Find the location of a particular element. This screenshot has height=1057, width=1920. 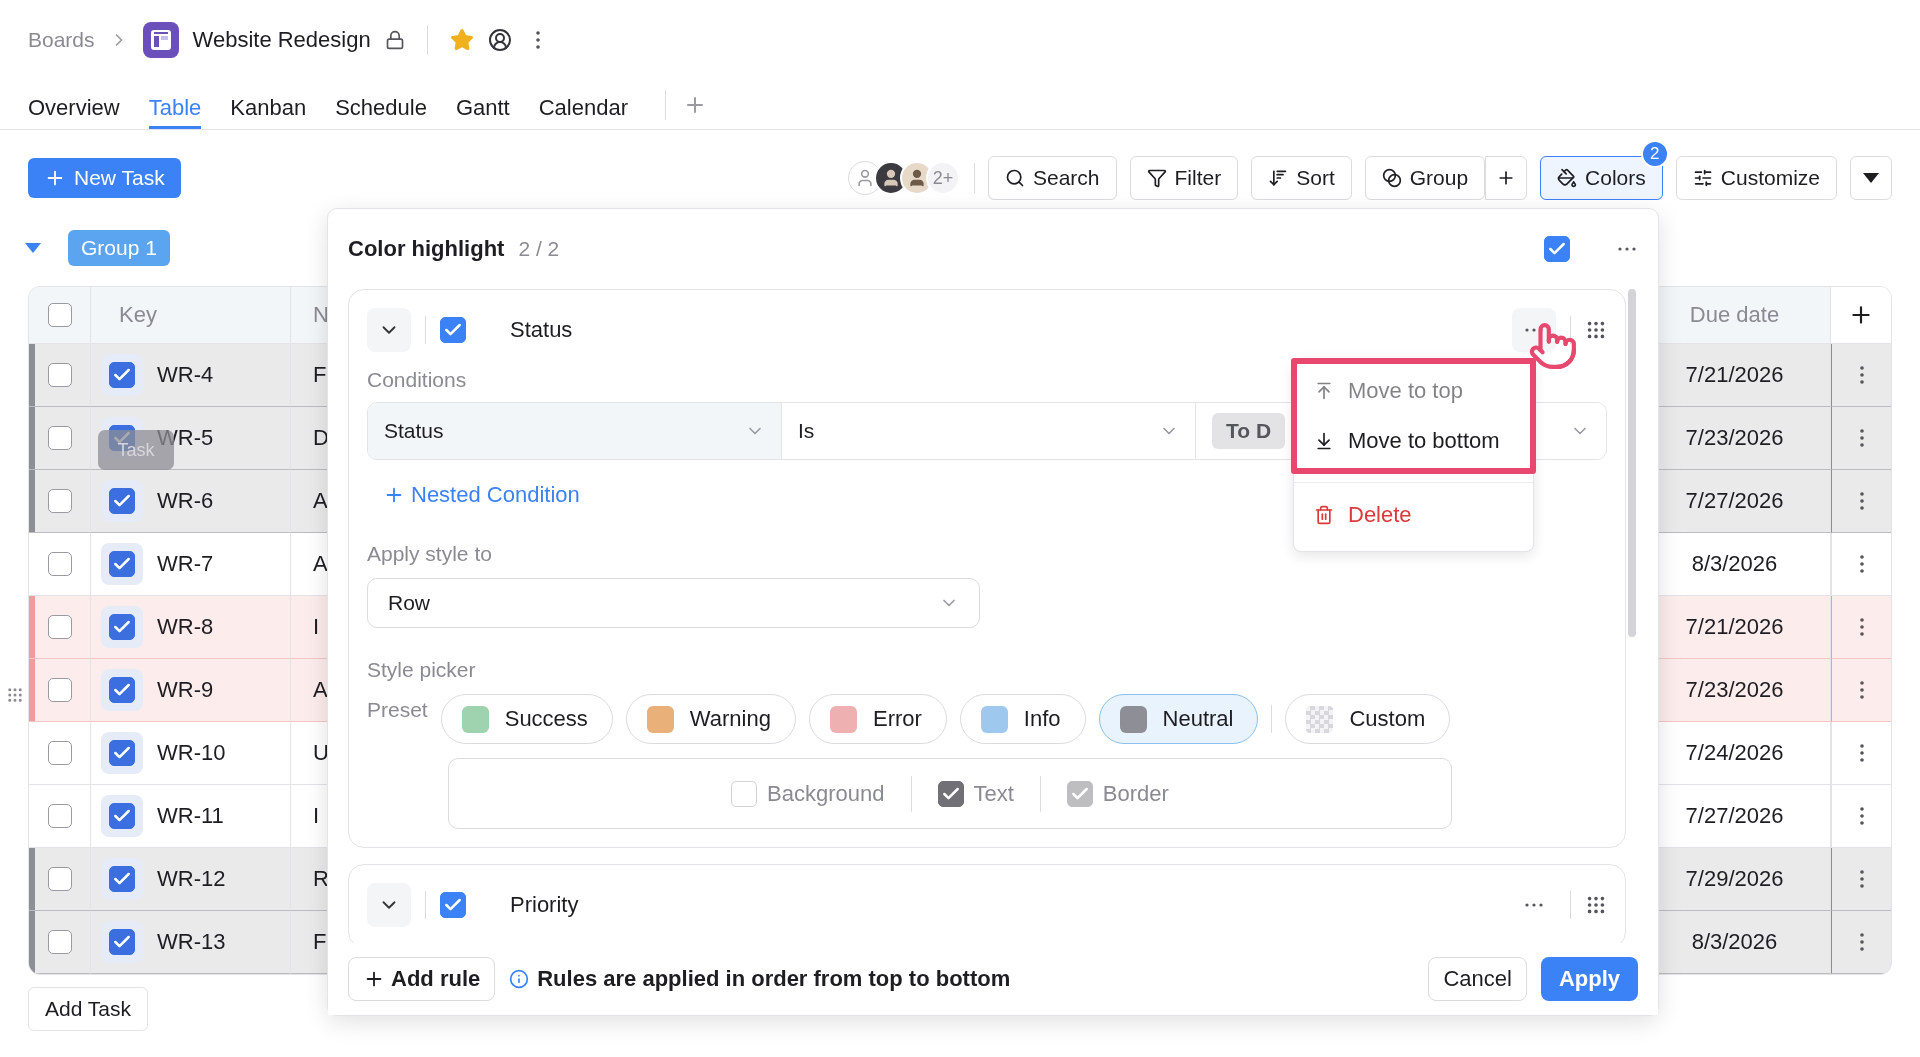

checkbox-label: Background is located at coordinates (826, 793).